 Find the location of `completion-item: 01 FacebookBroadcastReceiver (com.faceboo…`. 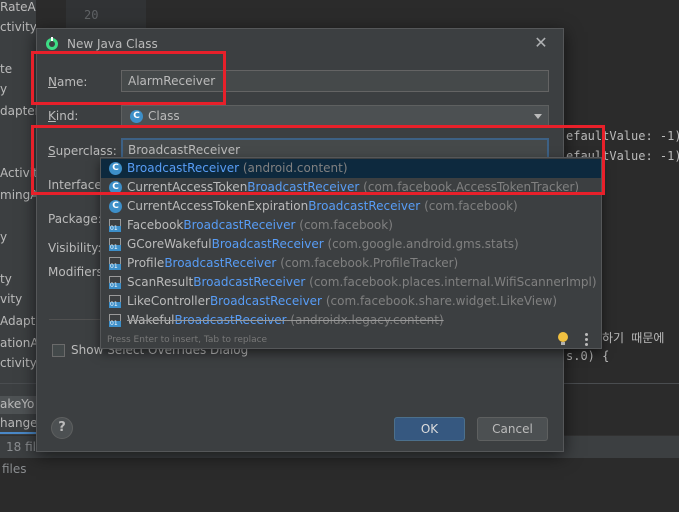

completion-item: 01 FacebookBroadcastReceiver (com.faceboo… is located at coordinates (351, 225).